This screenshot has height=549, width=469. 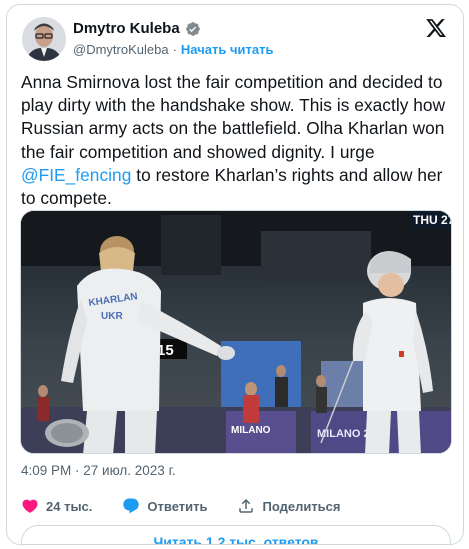 What do you see at coordinates (112, 316) in the screenshot?
I see `jacket-country: UKR` at bounding box center [112, 316].